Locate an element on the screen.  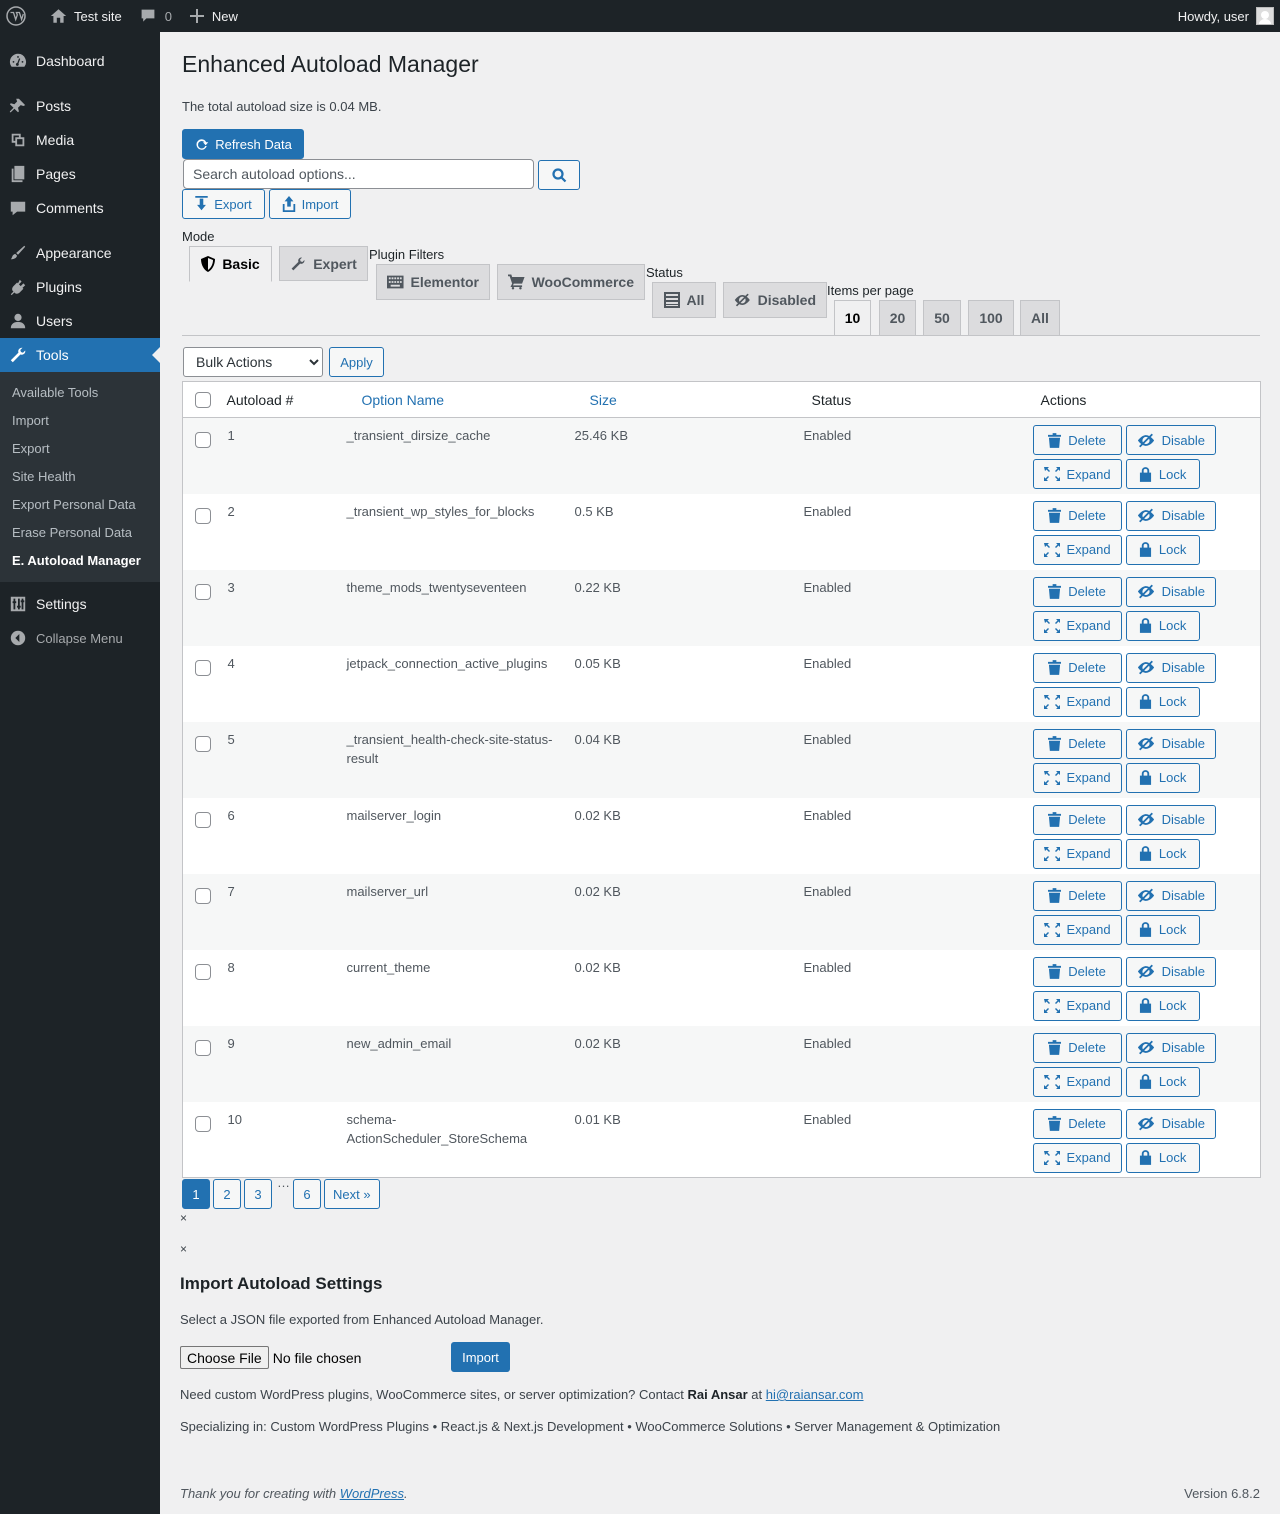
footer-wordpress-link: WordPress is located at coordinates (372, 1493).